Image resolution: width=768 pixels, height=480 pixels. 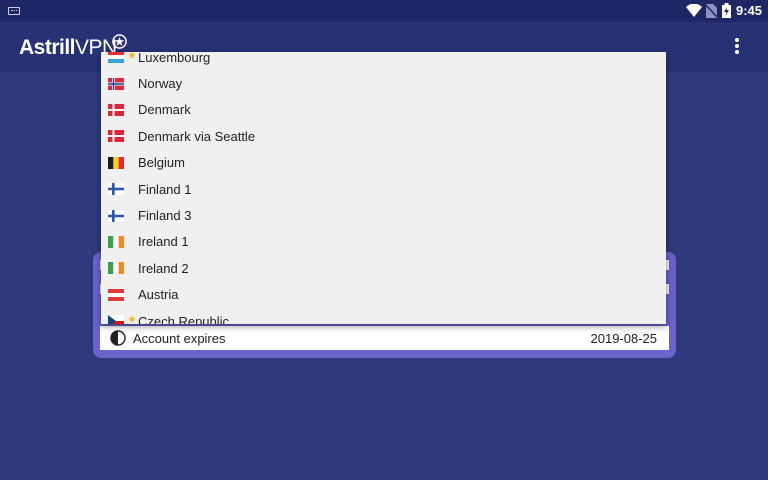 I want to click on status-bar: 9:45, so click(x=384, y=11).